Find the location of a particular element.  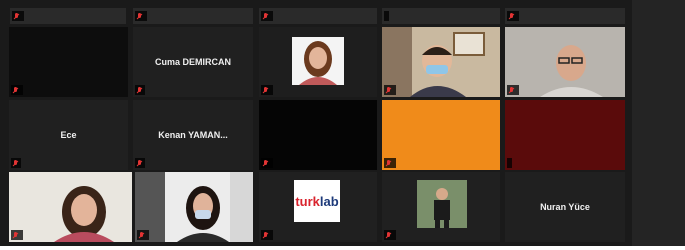

participant-tile-p12 is located at coordinates (194, 207).